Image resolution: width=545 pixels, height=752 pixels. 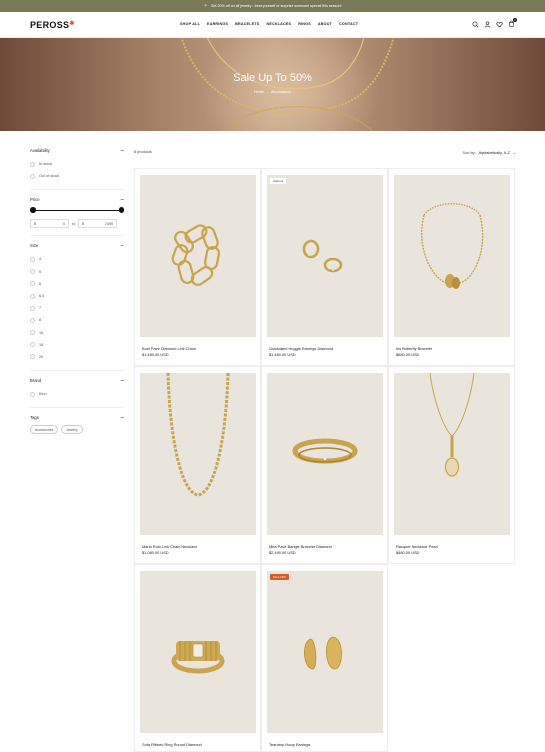 What do you see at coordinates (77, 176) in the screenshot?
I see `filter-option: Out of stock` at bounding box center [77, 176].